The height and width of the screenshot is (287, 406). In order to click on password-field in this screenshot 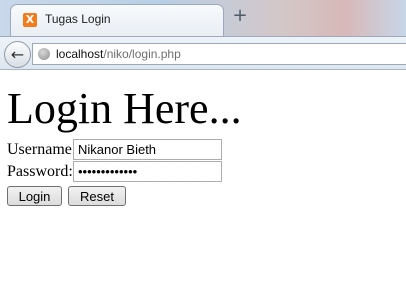, I will do `click(147, 171)`.